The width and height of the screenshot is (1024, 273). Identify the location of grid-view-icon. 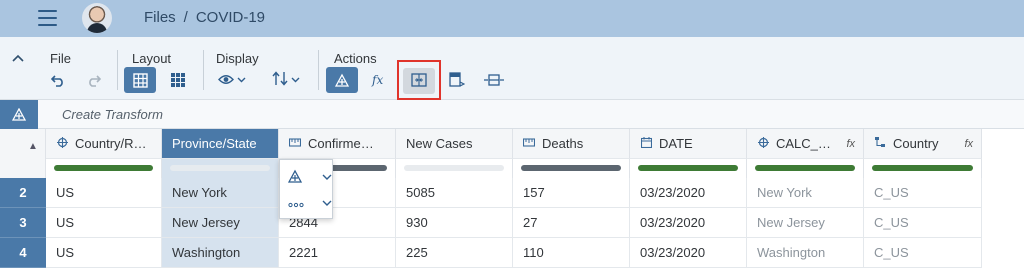
(140, 80).